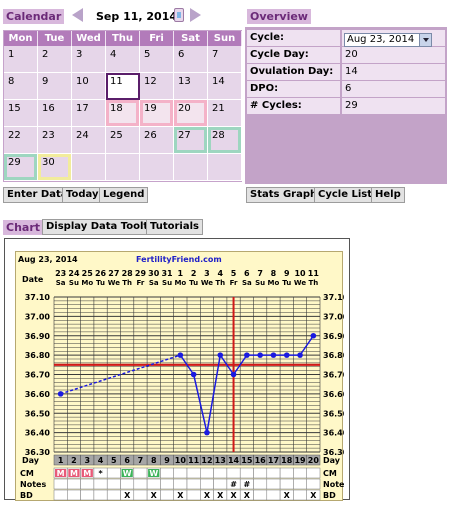 The image size is (472, 505). What do you see at coordinates (89, 86) in the screenshot?
I see `calendar-day-10: 10` at bounding box center [89, 86].